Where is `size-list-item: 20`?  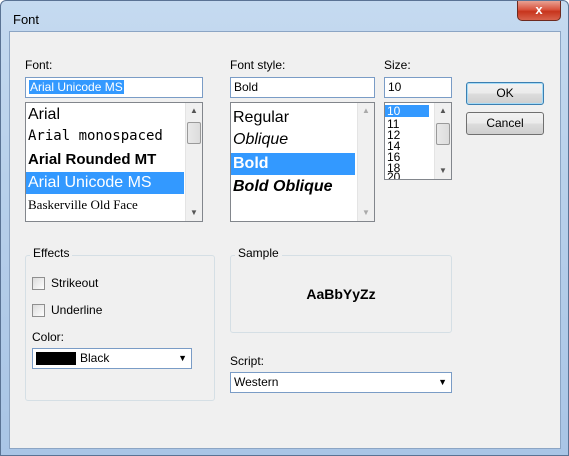
size-list-item: 20 is located at coordinates (392, 175).